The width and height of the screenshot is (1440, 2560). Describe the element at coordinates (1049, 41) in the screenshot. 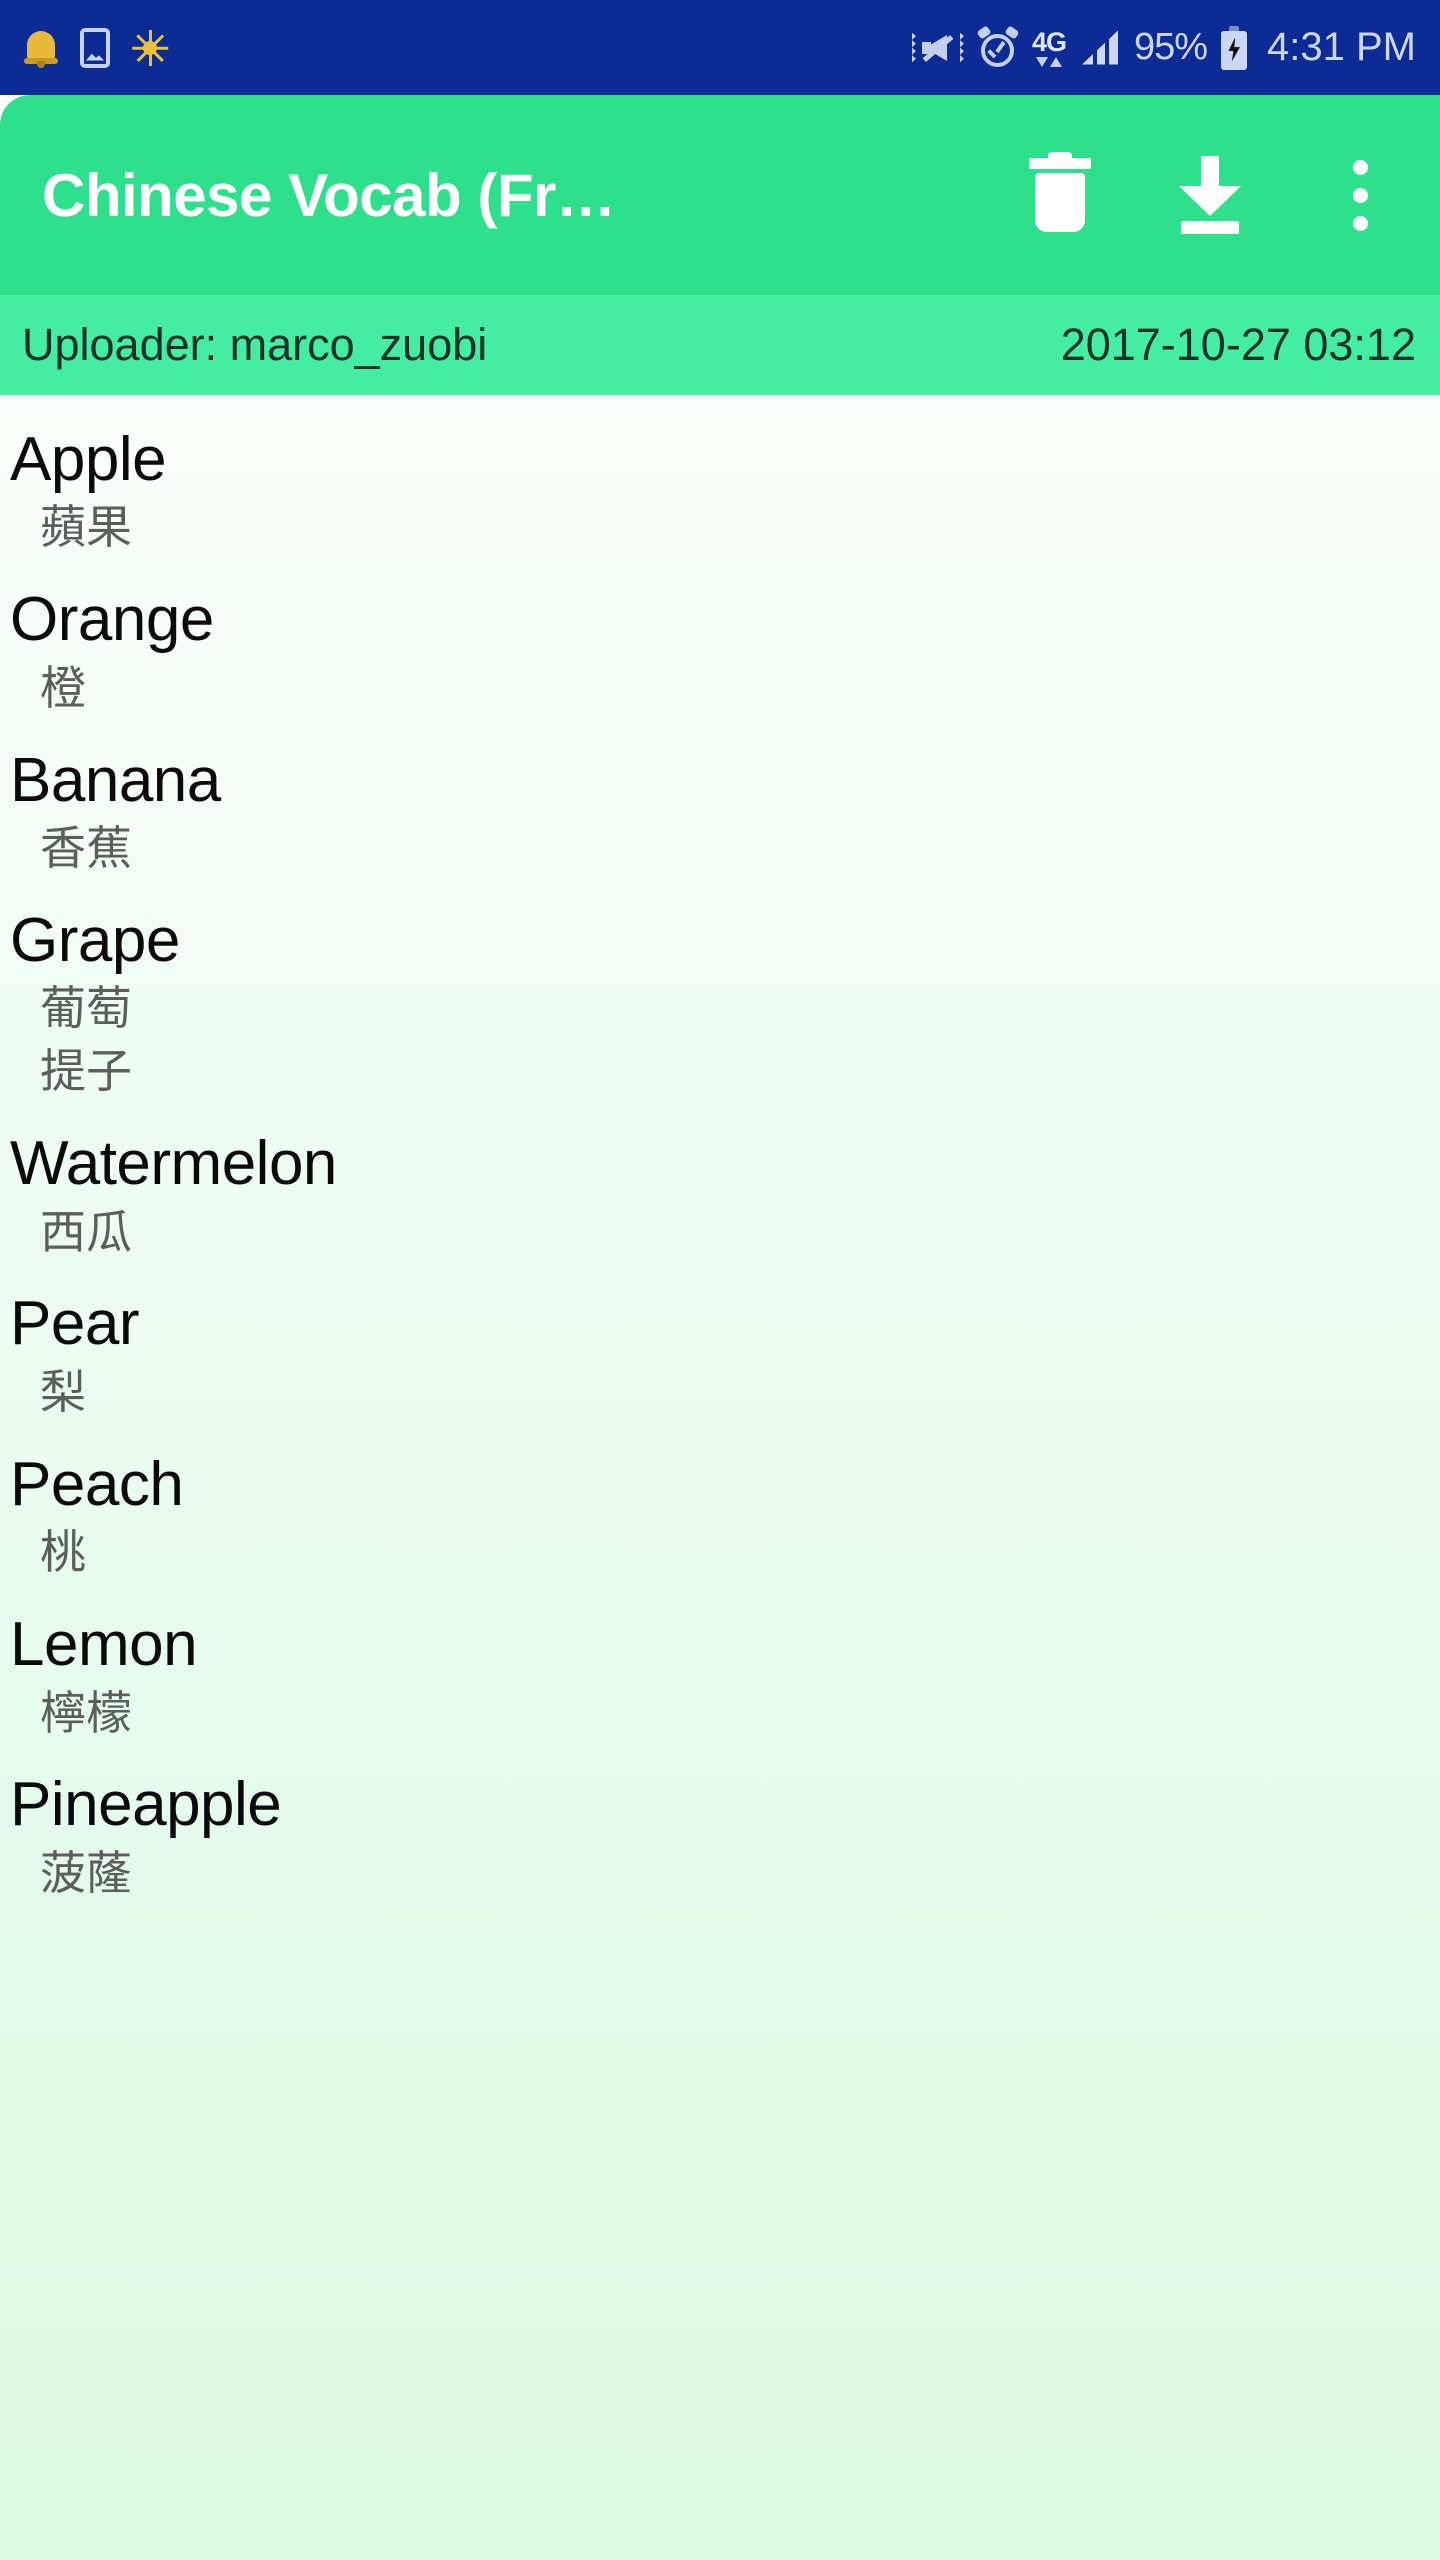

I see `network-type-label: 4G` at that location.